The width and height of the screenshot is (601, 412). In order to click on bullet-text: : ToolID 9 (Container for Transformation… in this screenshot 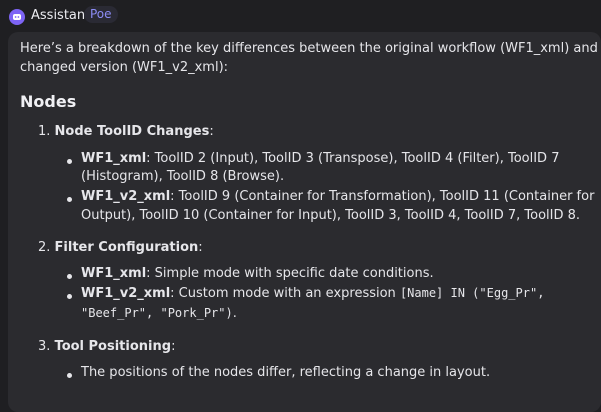, I will do `click(382, 196)`.